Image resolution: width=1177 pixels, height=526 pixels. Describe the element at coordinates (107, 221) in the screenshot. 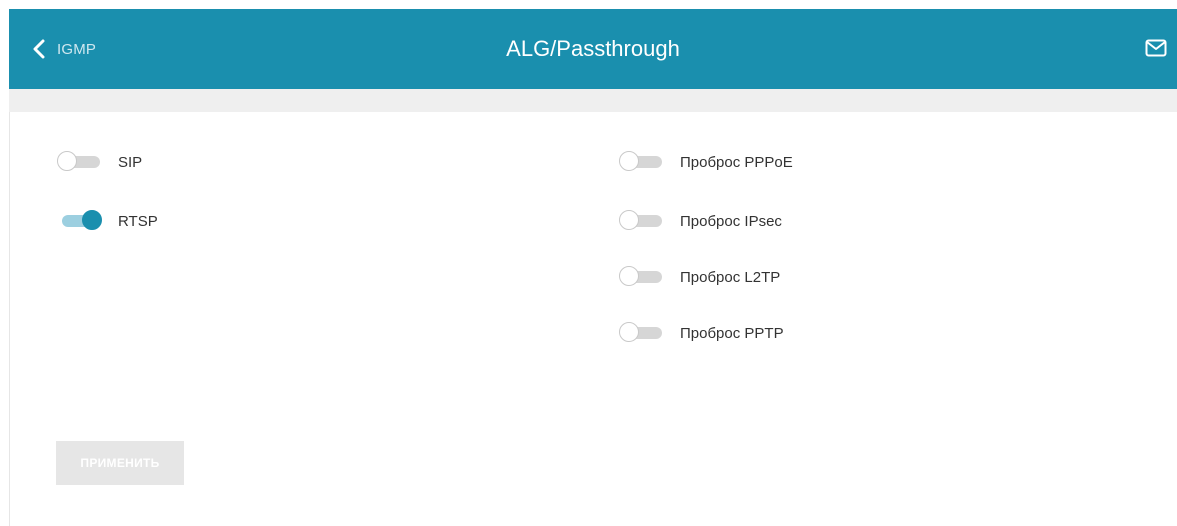

I see `option-rtsp: RTSP` at that location.